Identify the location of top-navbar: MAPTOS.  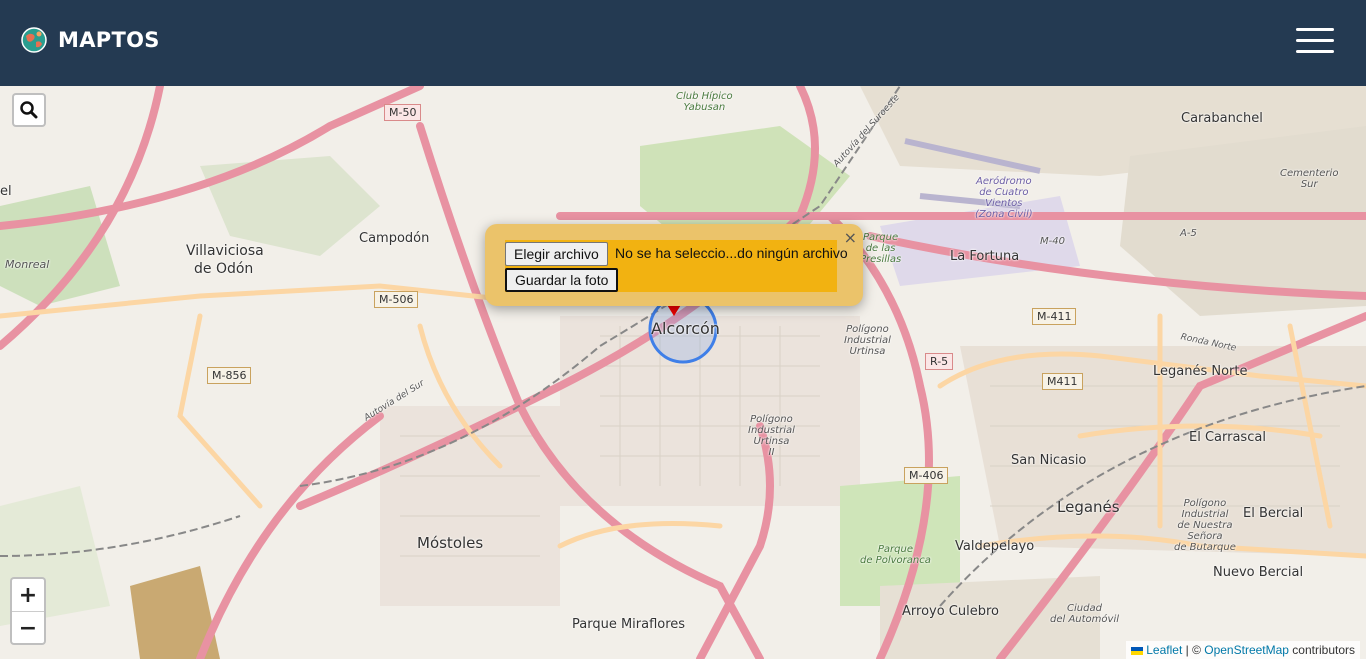
(683, 43).